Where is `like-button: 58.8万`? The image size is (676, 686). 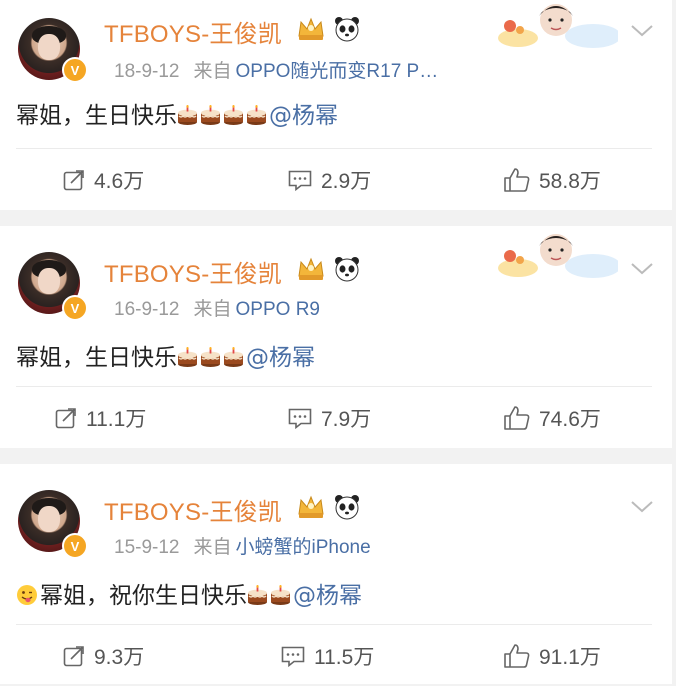
like-button: 58.8万 is located at coordinates (552, 180).